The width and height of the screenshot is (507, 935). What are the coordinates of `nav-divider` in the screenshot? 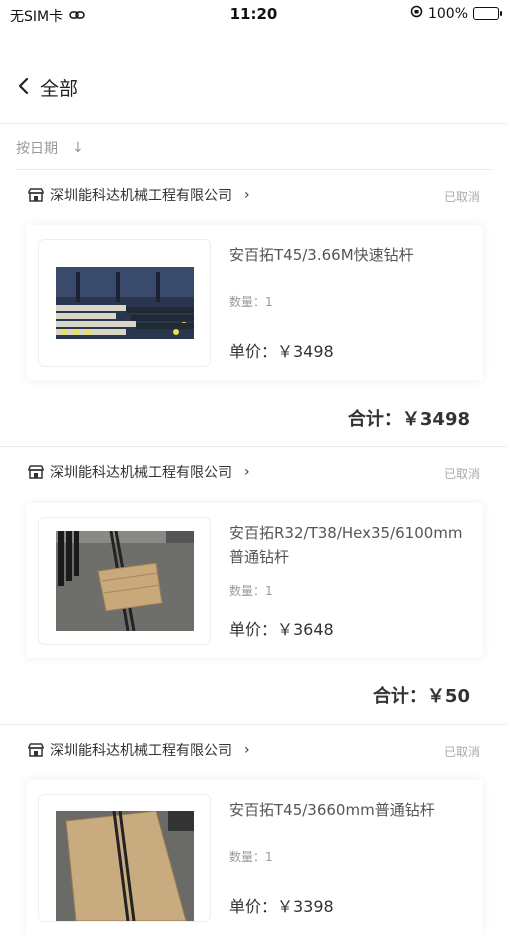 It's located at (253, 123).